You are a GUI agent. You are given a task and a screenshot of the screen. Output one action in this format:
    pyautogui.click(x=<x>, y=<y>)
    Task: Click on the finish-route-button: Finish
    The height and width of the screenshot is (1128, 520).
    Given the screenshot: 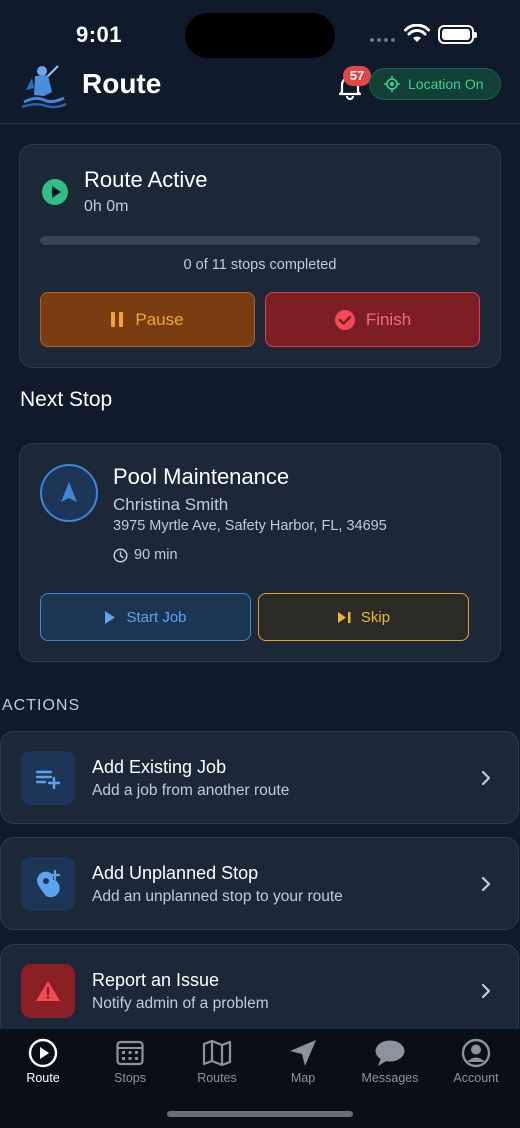 What is the action you would take?
    pyautogui.click(x=372, y=319)
    